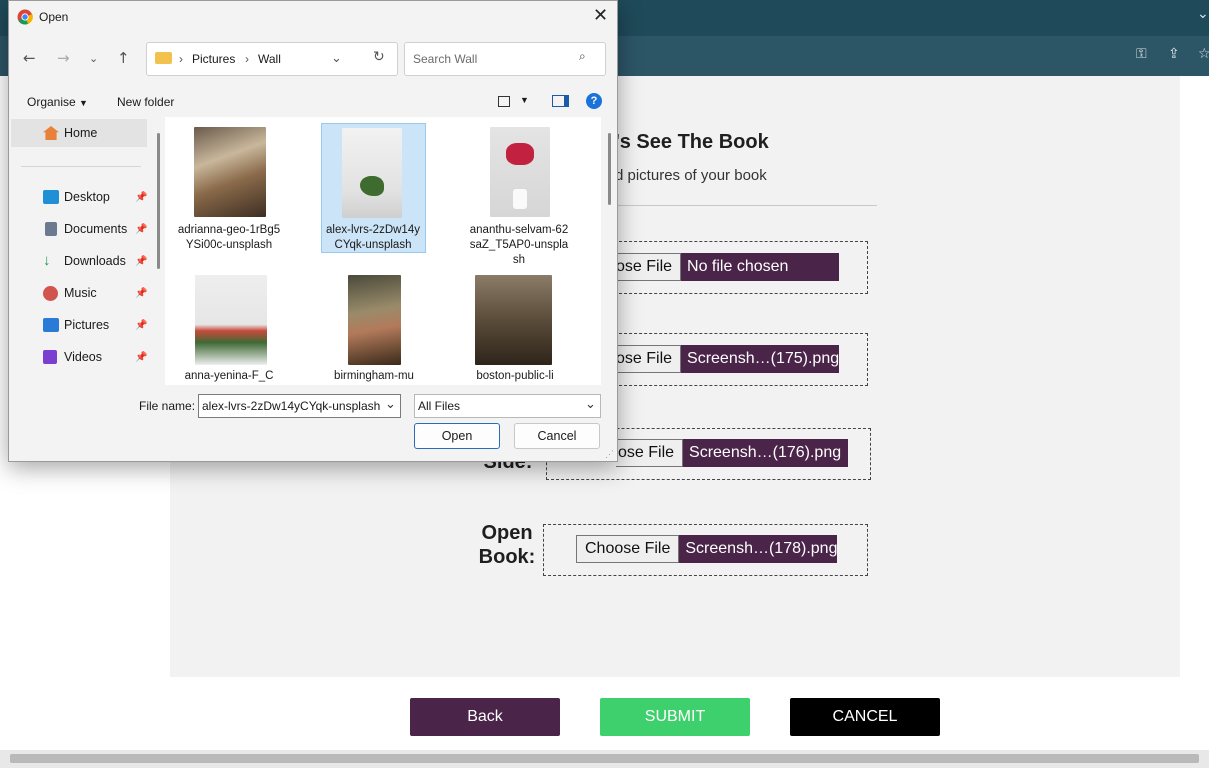 The image size is (1209, 768). I want to click on sidebar-item-pictures: Pictures 📌, so click(79, 325).